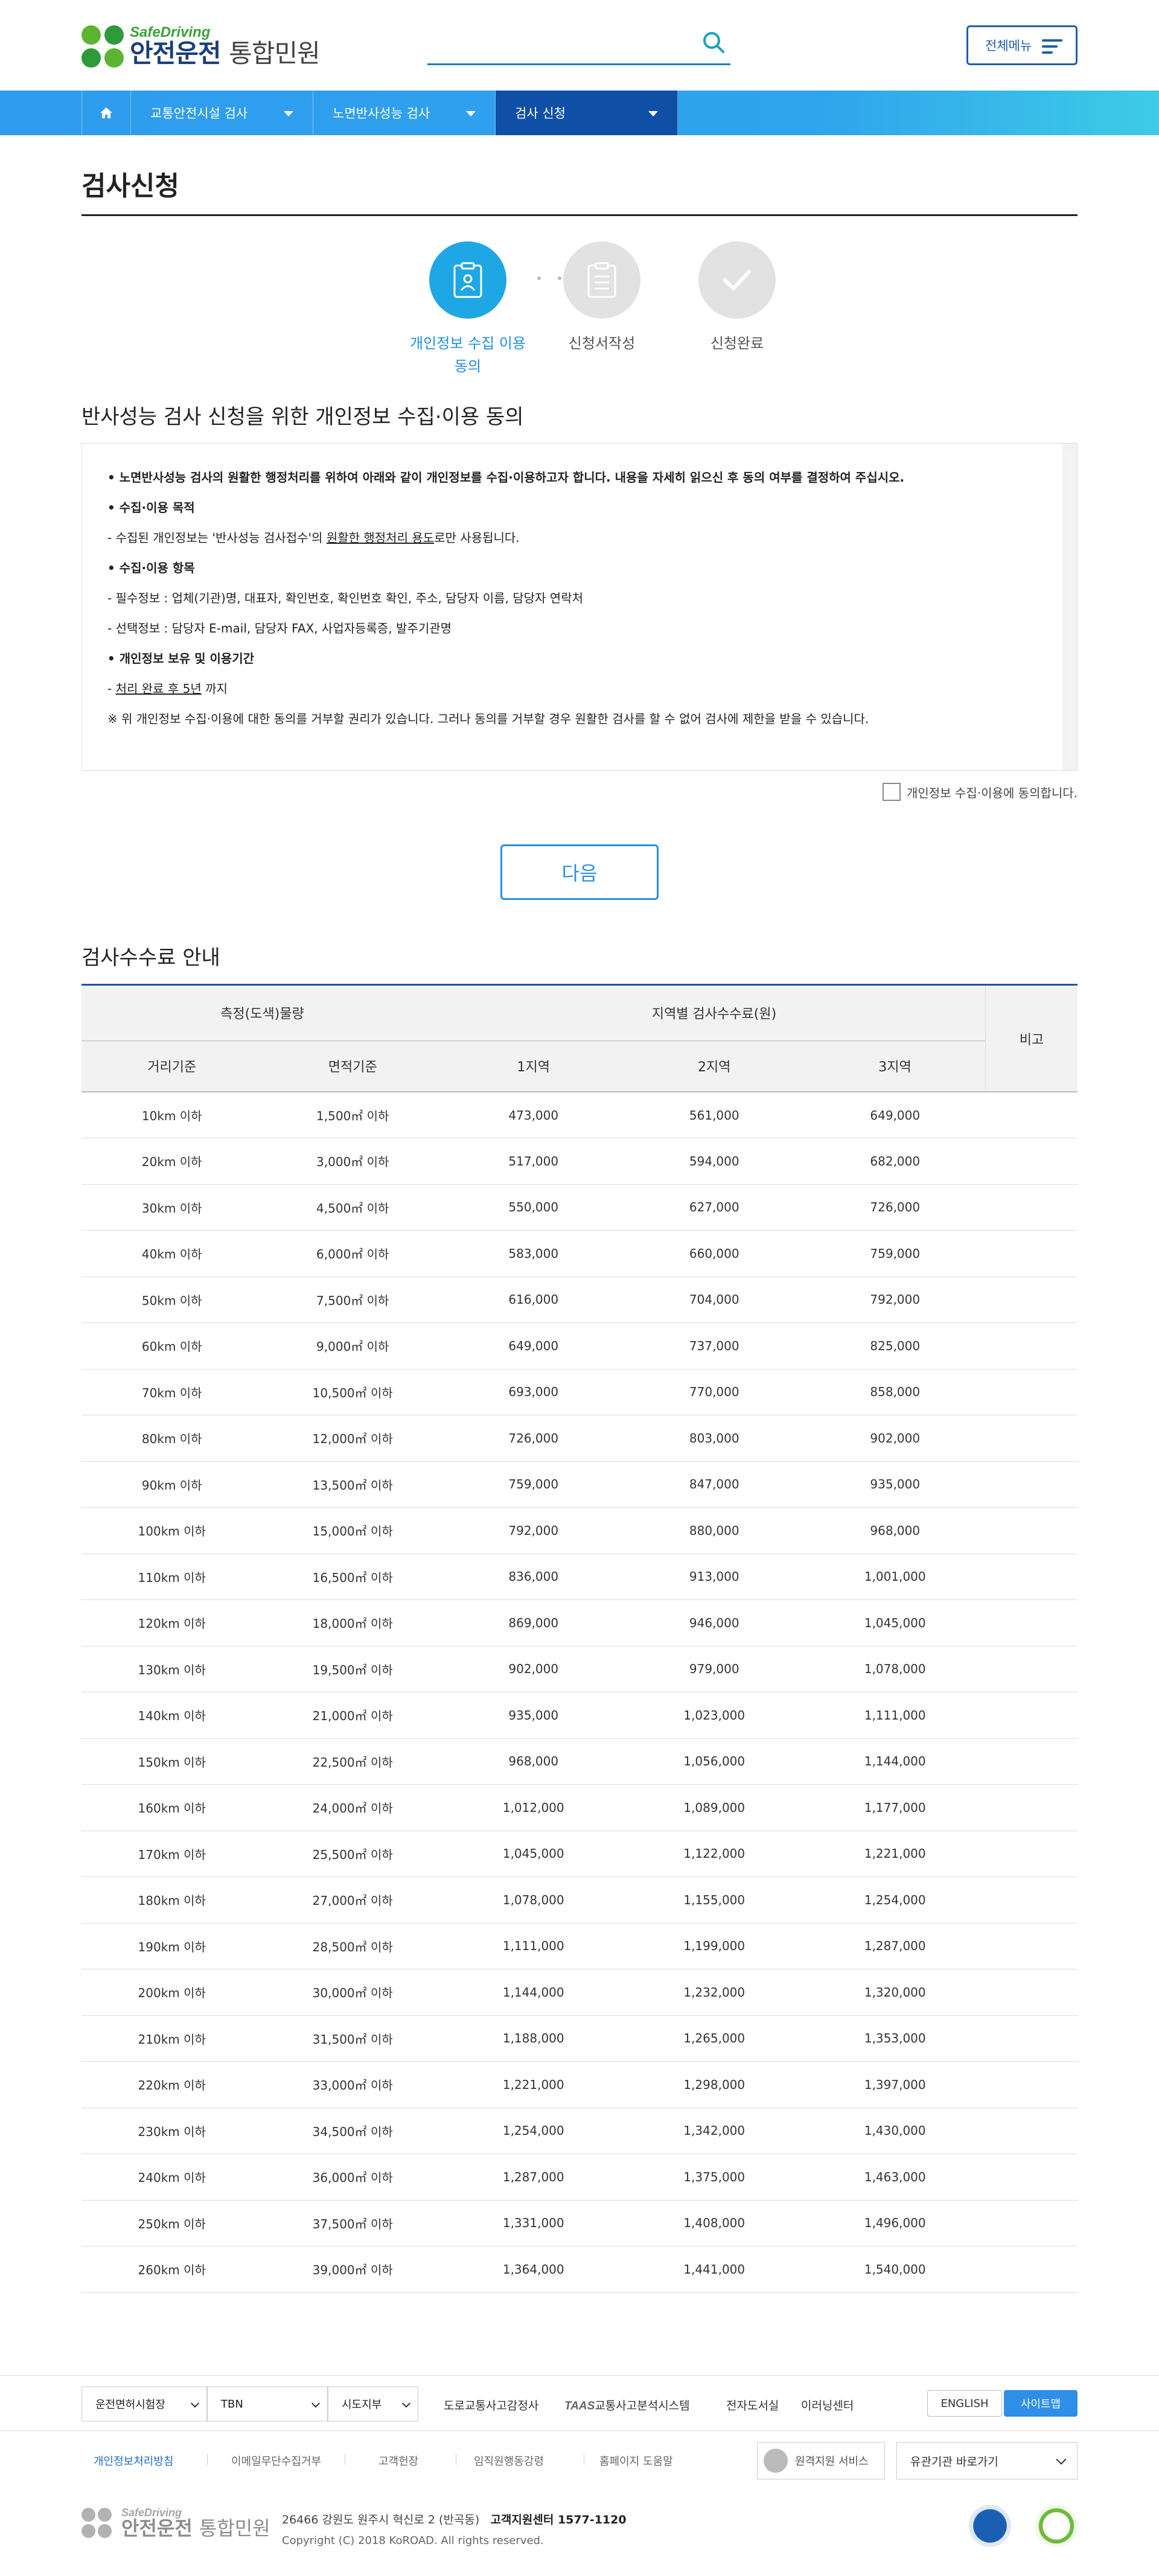 The width and height of the screenshot is (1159, 2576). Describe the element at coordinates (1022, 45) in the screenshot. I see `all-menu-button: 전체메뉴` at that location.